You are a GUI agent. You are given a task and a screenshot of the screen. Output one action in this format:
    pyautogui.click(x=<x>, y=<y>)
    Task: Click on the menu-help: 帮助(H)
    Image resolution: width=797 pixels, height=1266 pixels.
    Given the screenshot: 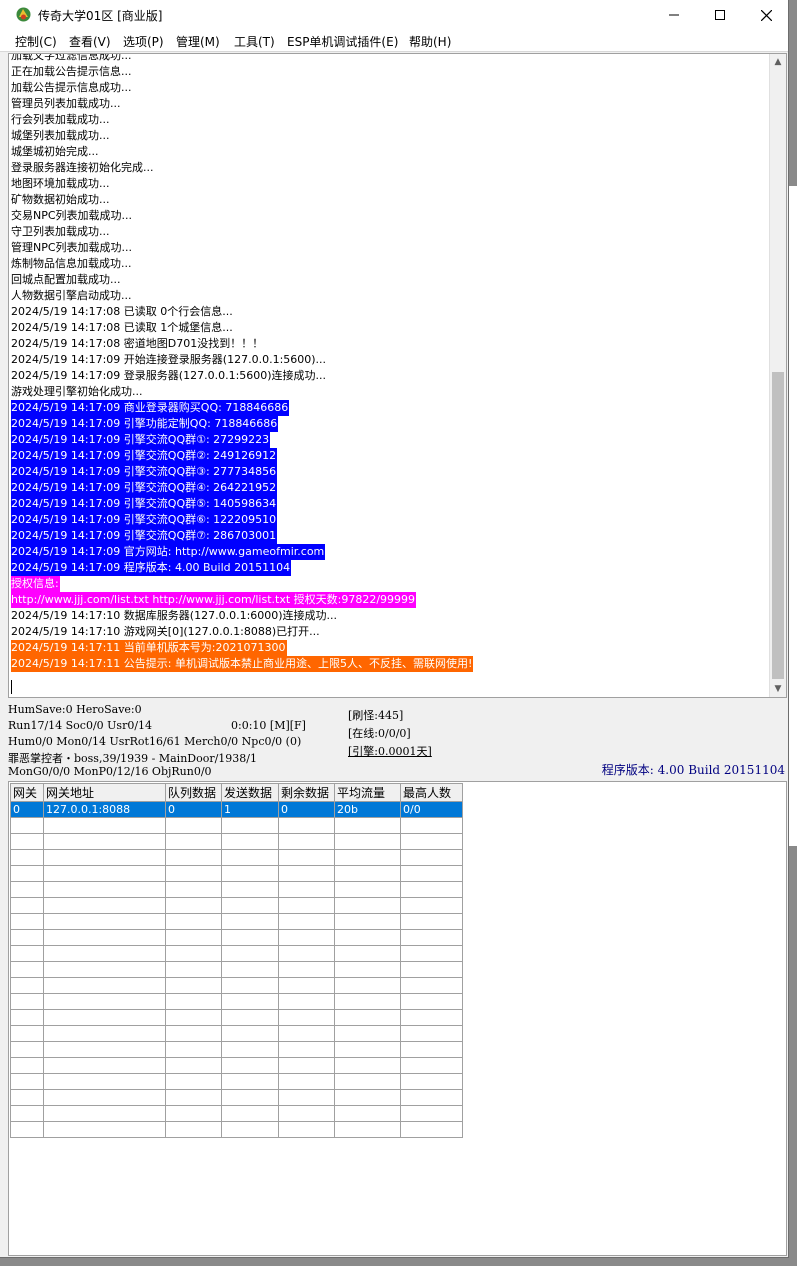 What is the action you would take?
    pyautogui.click(x=430, y=41)
    